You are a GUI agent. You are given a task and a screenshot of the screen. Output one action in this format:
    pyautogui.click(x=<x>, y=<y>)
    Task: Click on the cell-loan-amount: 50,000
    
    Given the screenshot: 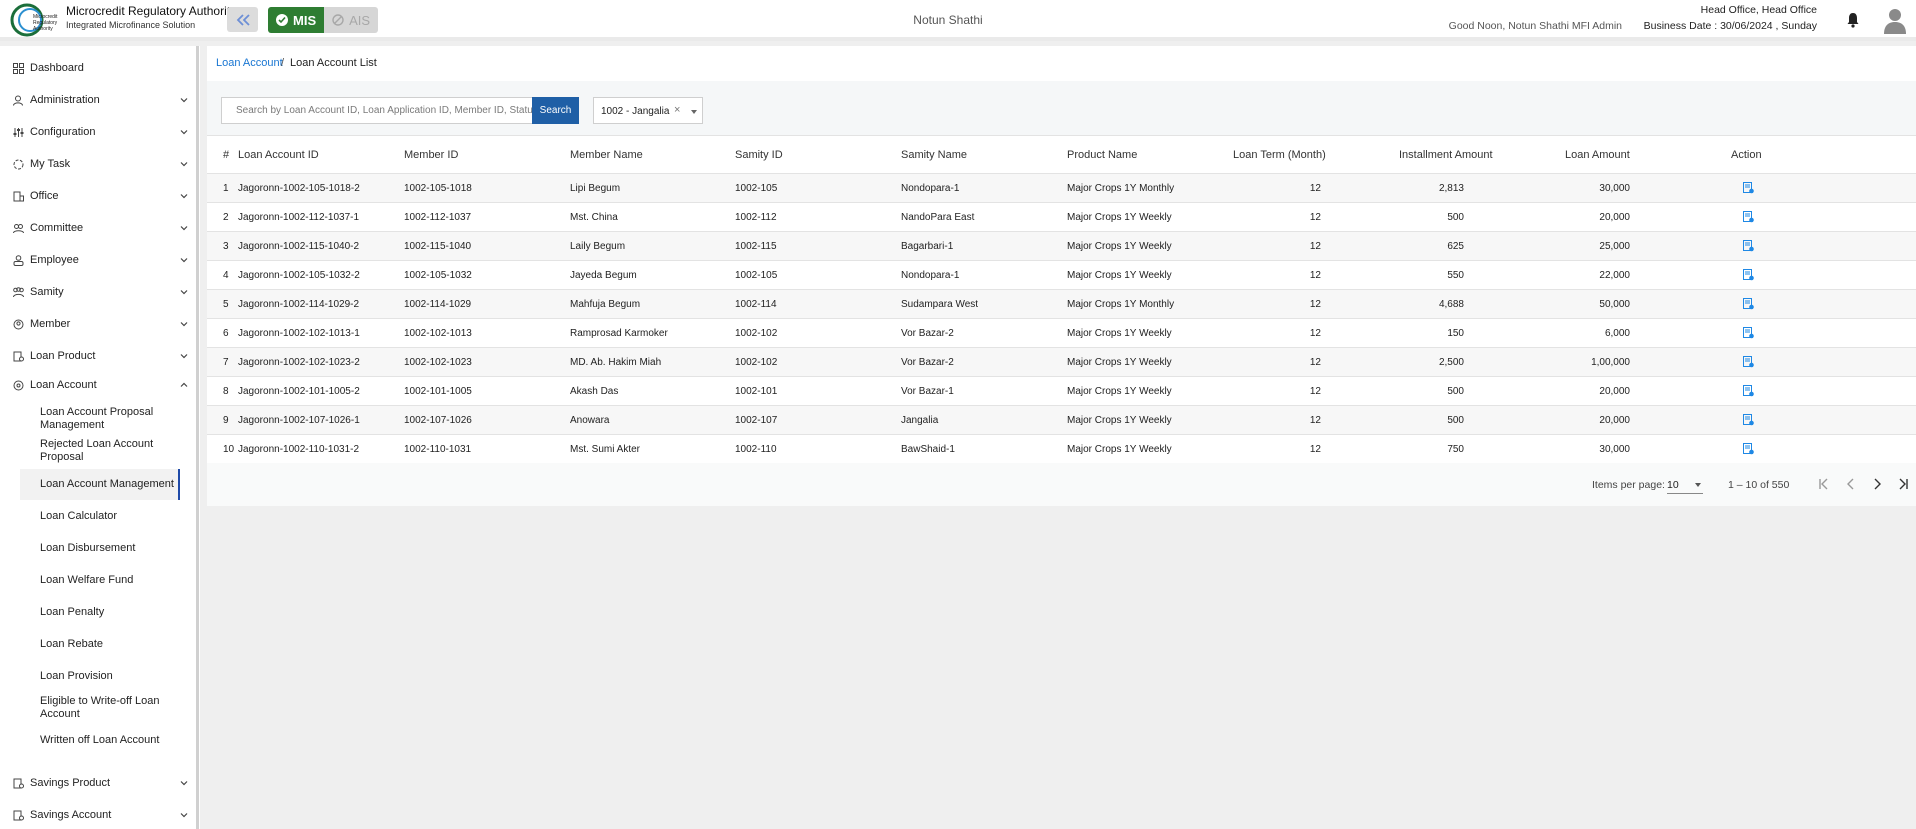 What is the action you would take?
    pyautogui.click(x=1648, y=304)
    